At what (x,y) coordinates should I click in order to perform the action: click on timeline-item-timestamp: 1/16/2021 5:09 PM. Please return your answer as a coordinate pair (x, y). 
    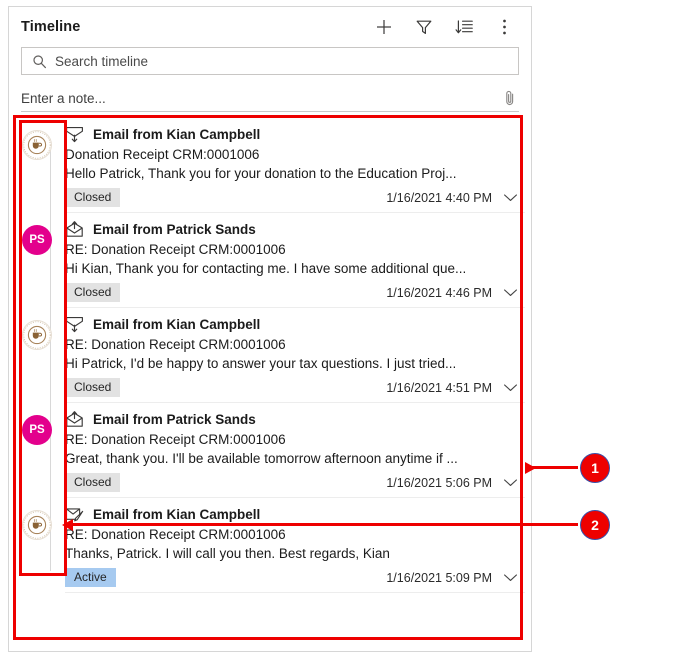
    Looking at the image, I should click on (439, 577).